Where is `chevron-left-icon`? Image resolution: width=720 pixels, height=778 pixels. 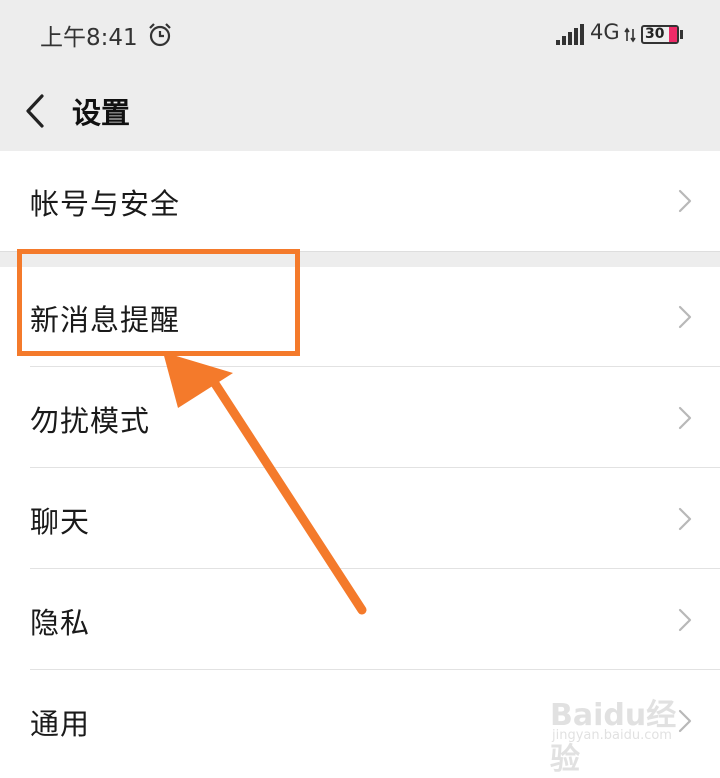 chevron-left-icon is located at coordinates (35, 111).